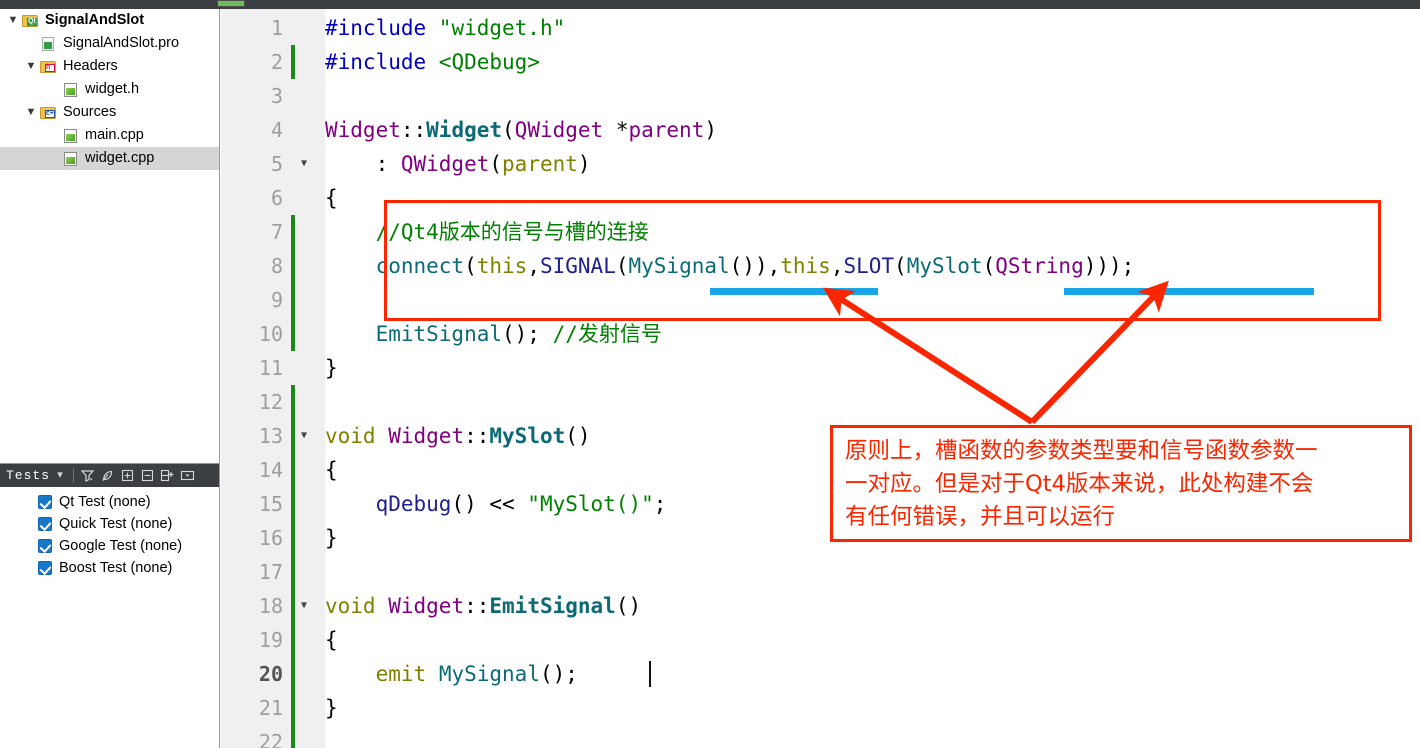 Image resolution: width=1420 pixels, height=748 pixels. I want to click on code-token: ();, so click(558, 674).